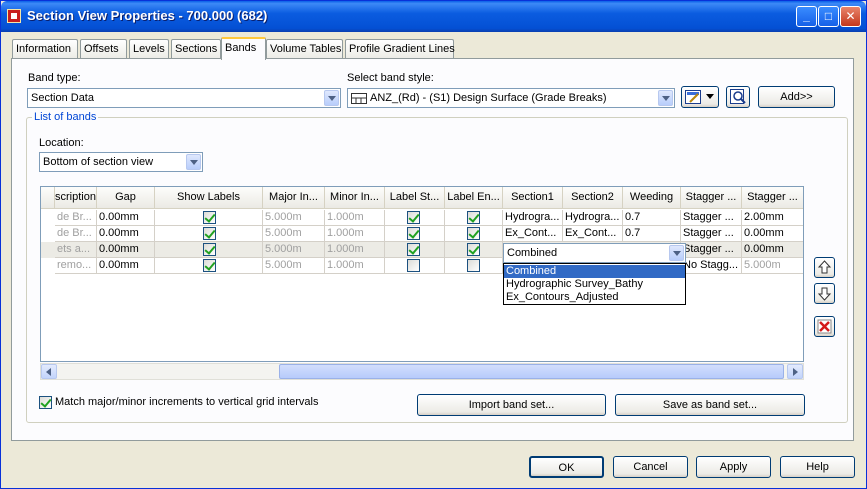  What do you see at coordinates (45, 402) in the screenshot?
I see `match-increments-checkbox` at bounding box center [45, 402].